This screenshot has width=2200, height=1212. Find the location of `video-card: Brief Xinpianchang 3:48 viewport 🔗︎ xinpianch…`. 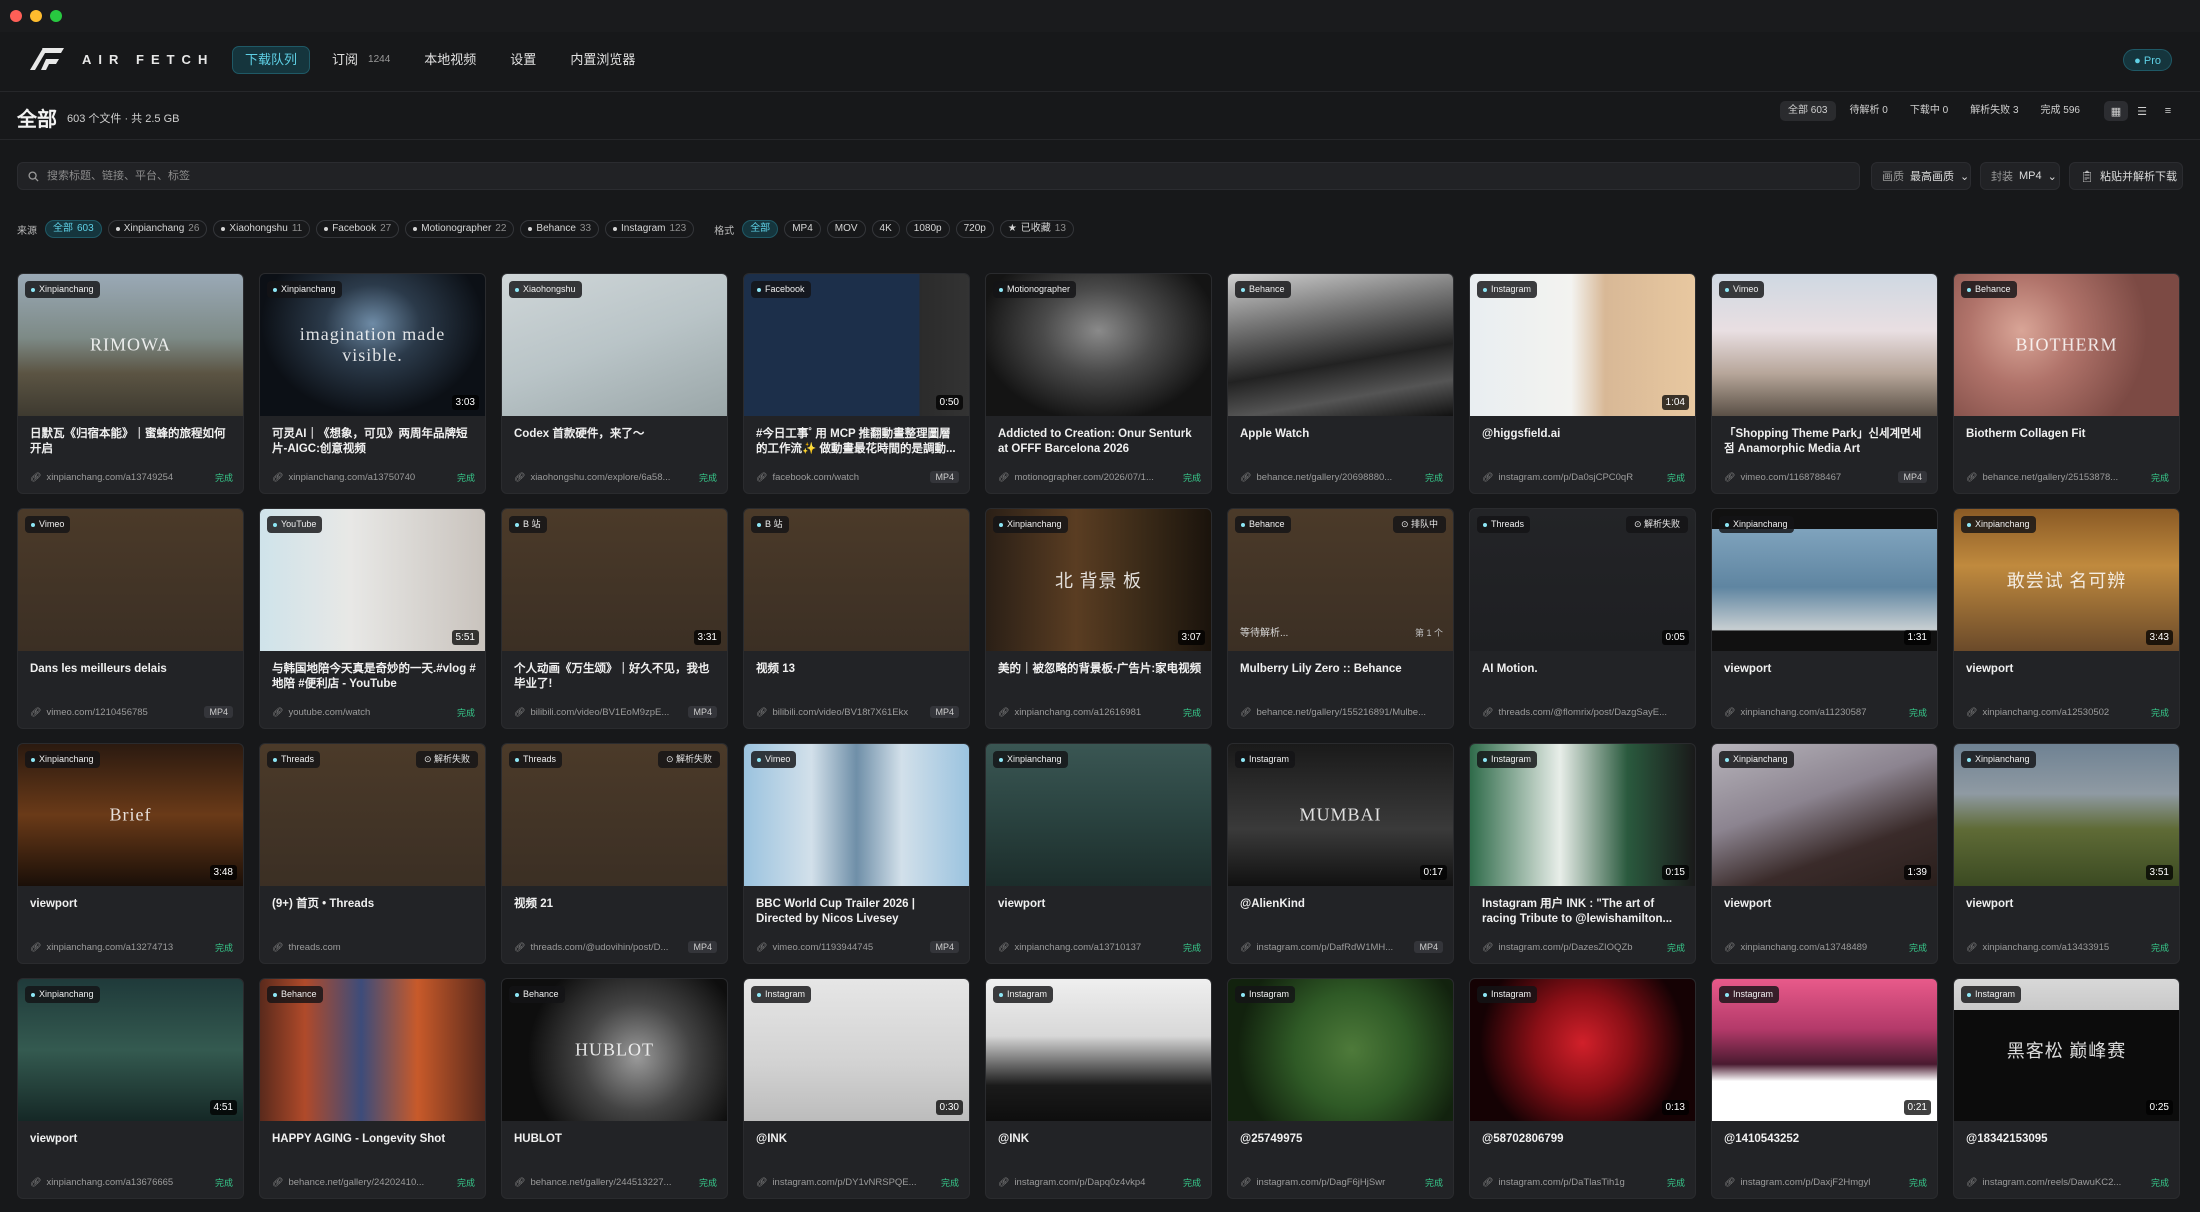

video-card: Brief Xinpianchang 3:48 viewport 🔗︎ xinpianch… is located at coordinates (130, 853).